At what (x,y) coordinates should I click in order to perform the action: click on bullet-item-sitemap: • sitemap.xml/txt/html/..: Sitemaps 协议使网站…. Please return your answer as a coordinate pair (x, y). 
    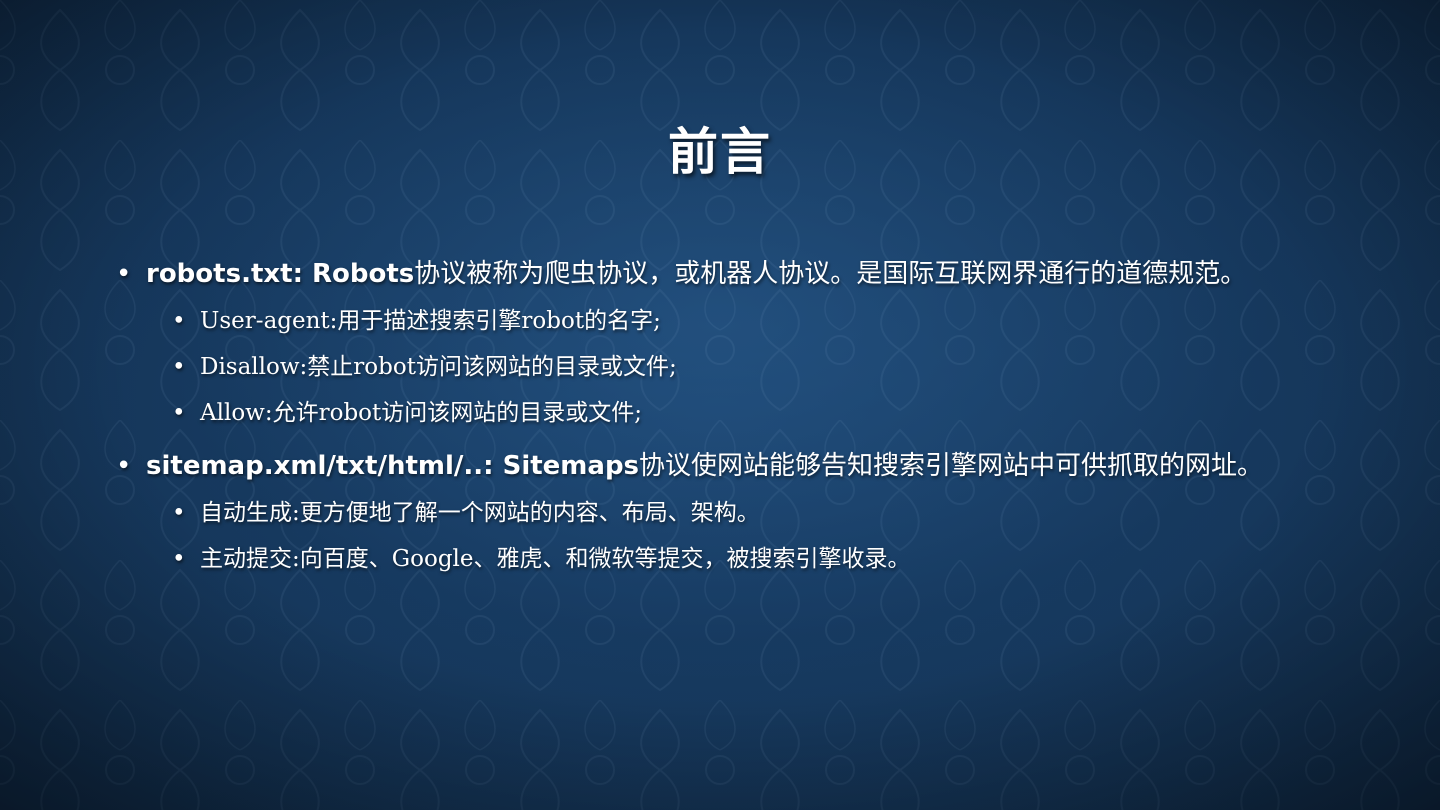
    Looking at the image, I should click on (761, 466).